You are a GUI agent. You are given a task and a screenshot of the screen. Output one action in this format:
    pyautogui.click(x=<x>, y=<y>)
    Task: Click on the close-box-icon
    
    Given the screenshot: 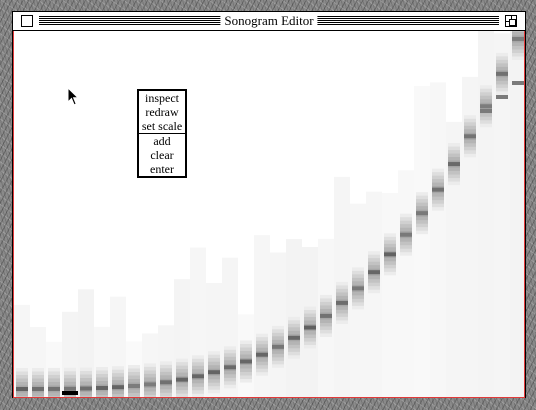 What is the action you would take?
    pyautogui.click(x=27, y=21)
    